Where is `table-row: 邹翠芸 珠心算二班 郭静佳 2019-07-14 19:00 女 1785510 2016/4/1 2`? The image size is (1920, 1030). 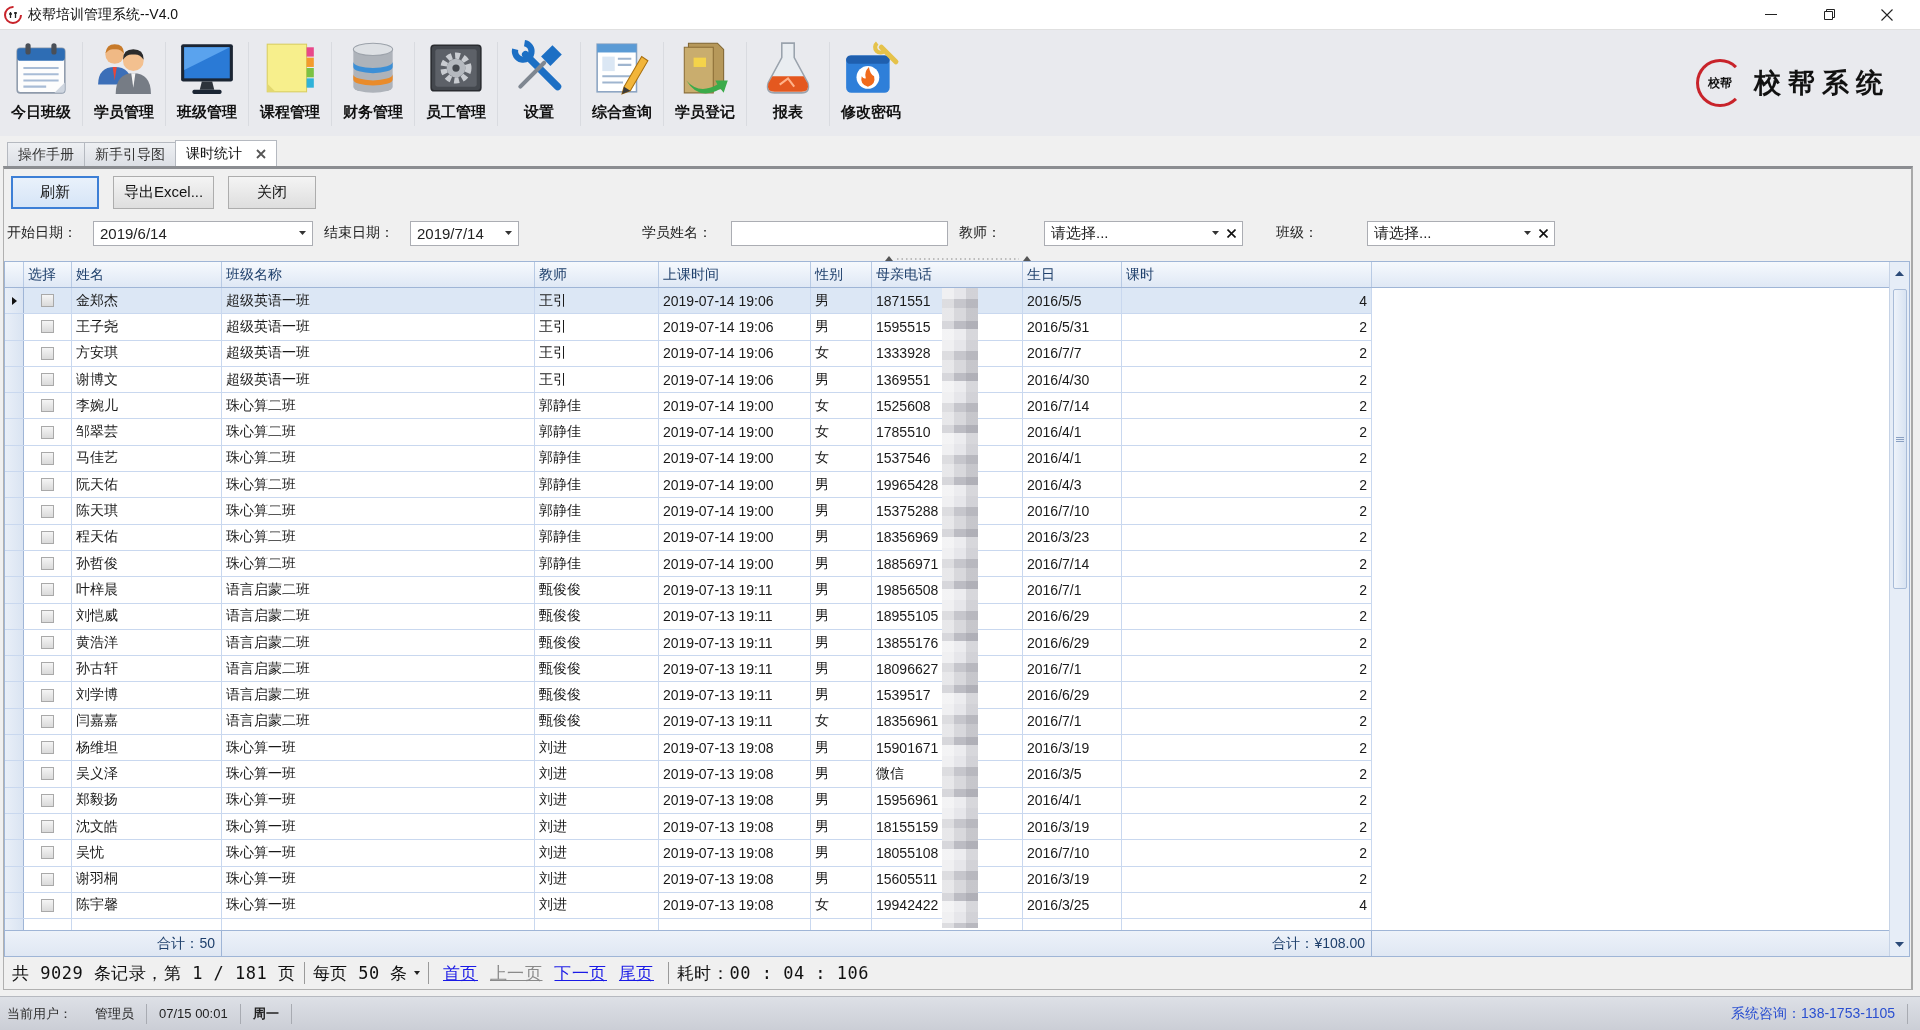
table-row: 邹翠芸 珠心算二班 郭静佳 2019-07-14 19:00 女 1785510 2016/4/1 2 is located at coordinates (688, 432).